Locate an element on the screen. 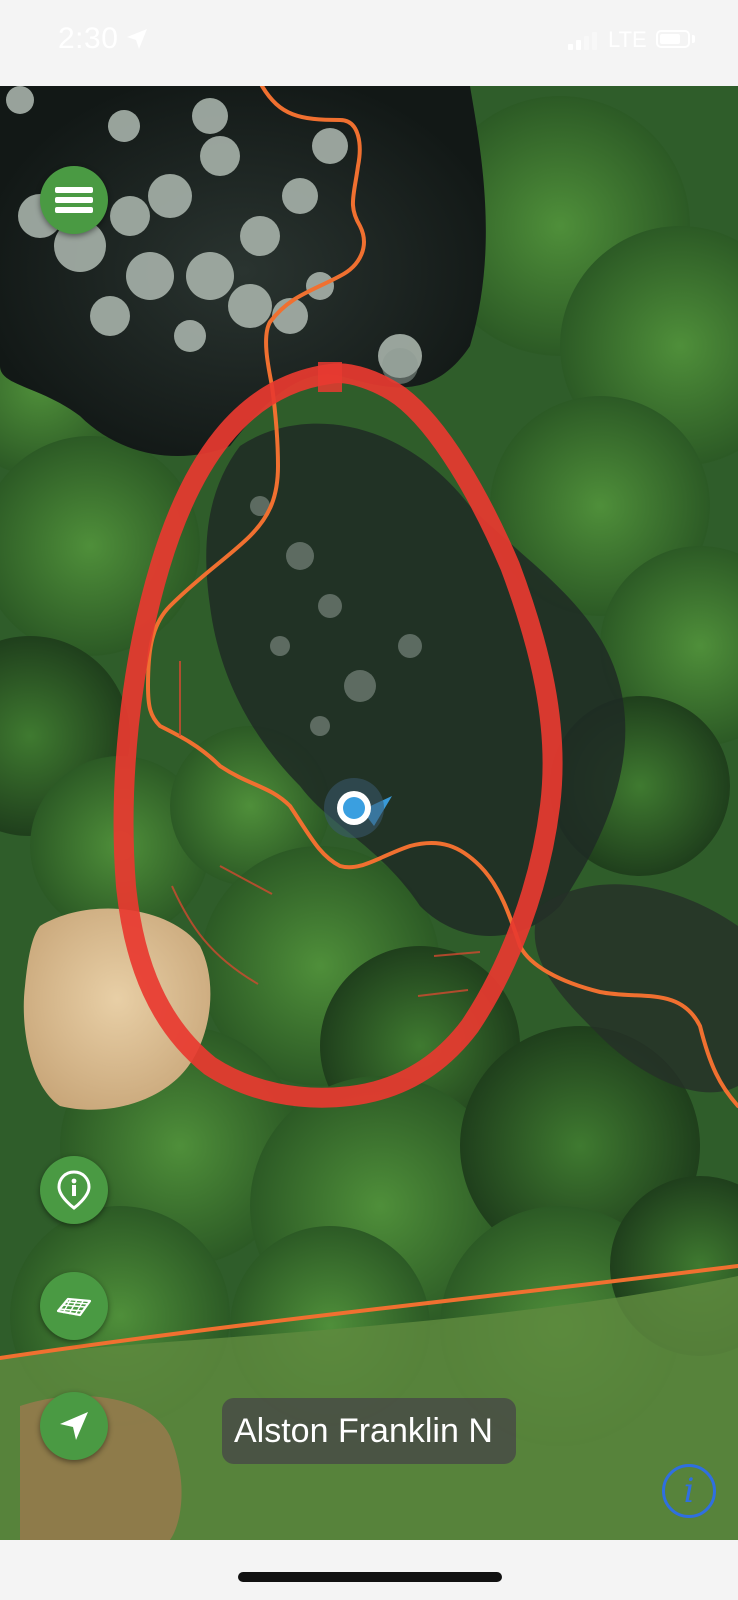  hamburger-icon is located at coordinates (74, 200).